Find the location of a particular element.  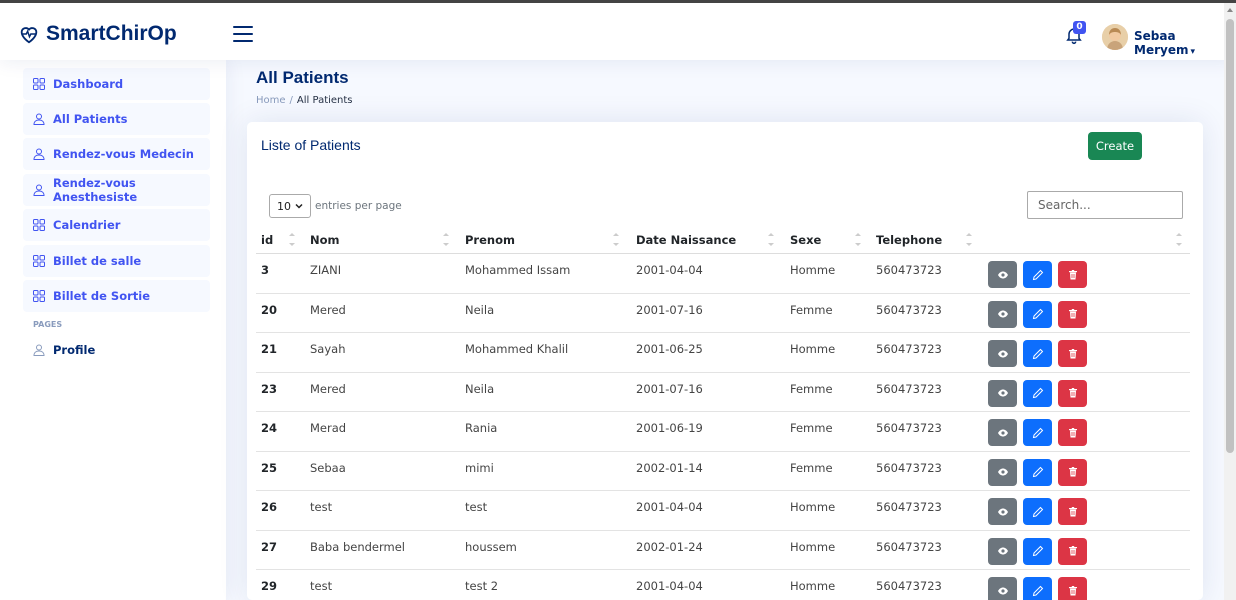

cell-nom: Baba bendermel is located at coordinates (357, 546).